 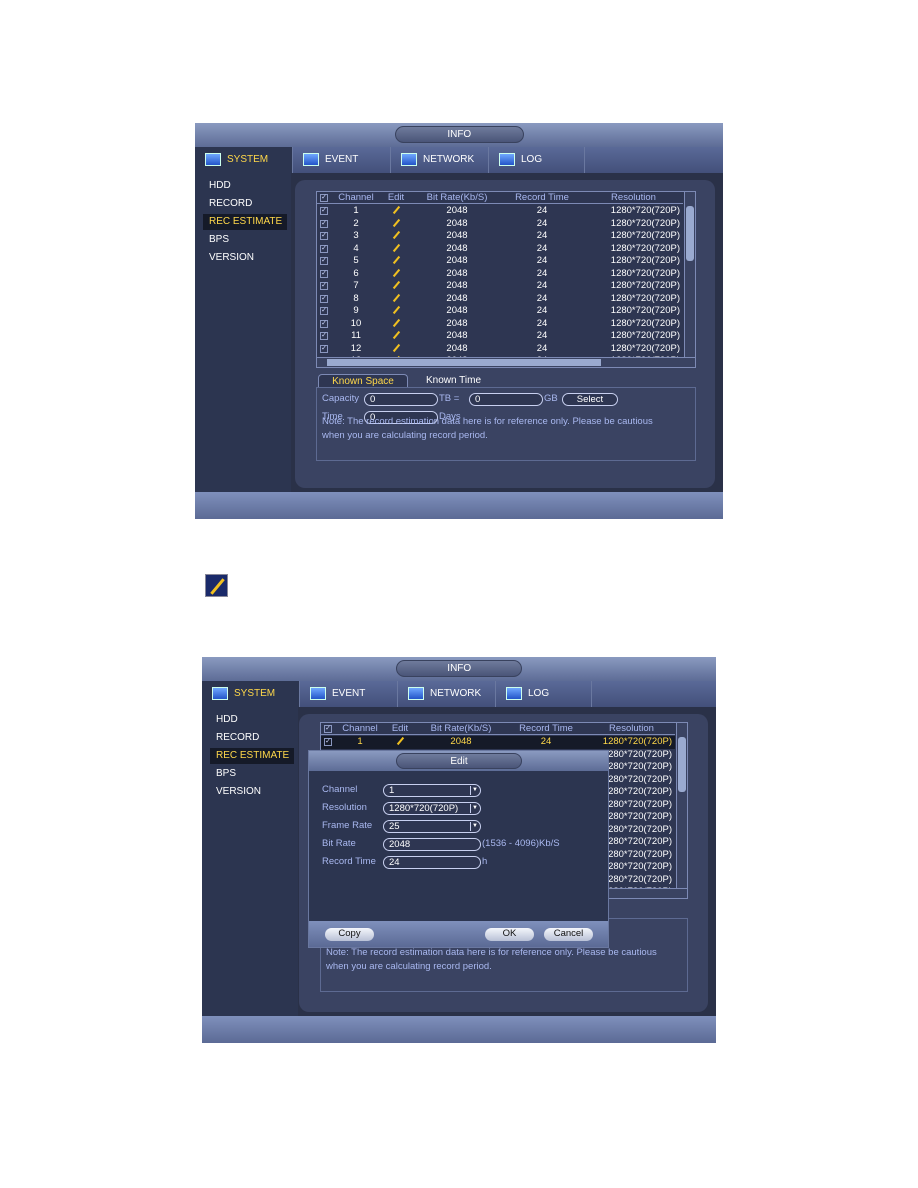 I want to click on chevron-down-icon: ▼, so click(x=474, y=826).